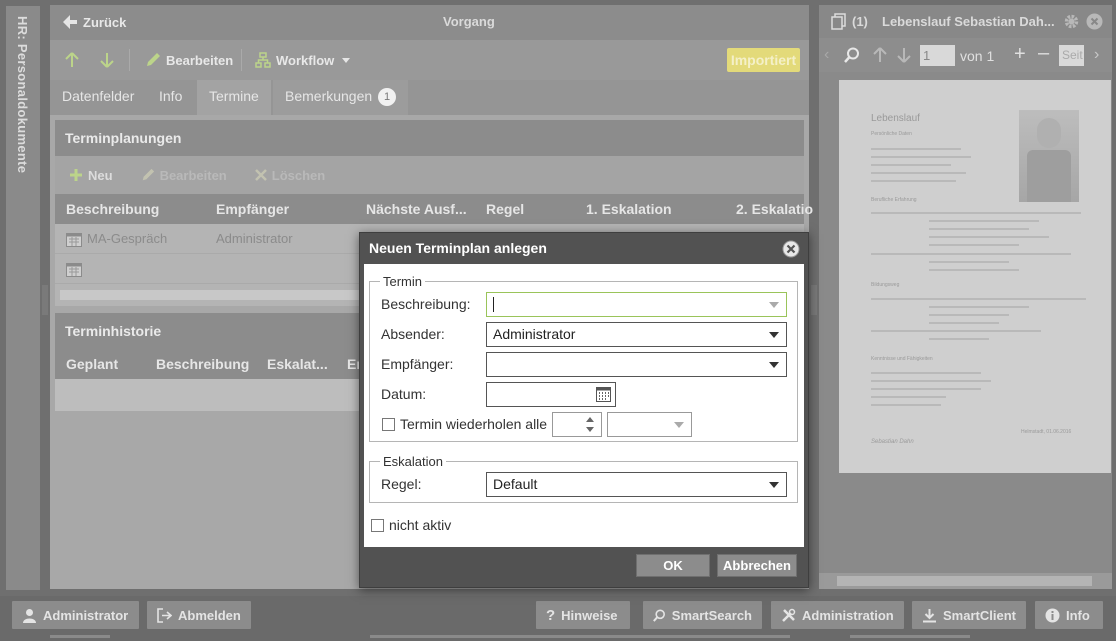 This screenshot has width=1116, height=641. What do you see at coordinates (388, 424) in the screenshot?
I see `repeat-checkbox` at bounding box center [388, 424].